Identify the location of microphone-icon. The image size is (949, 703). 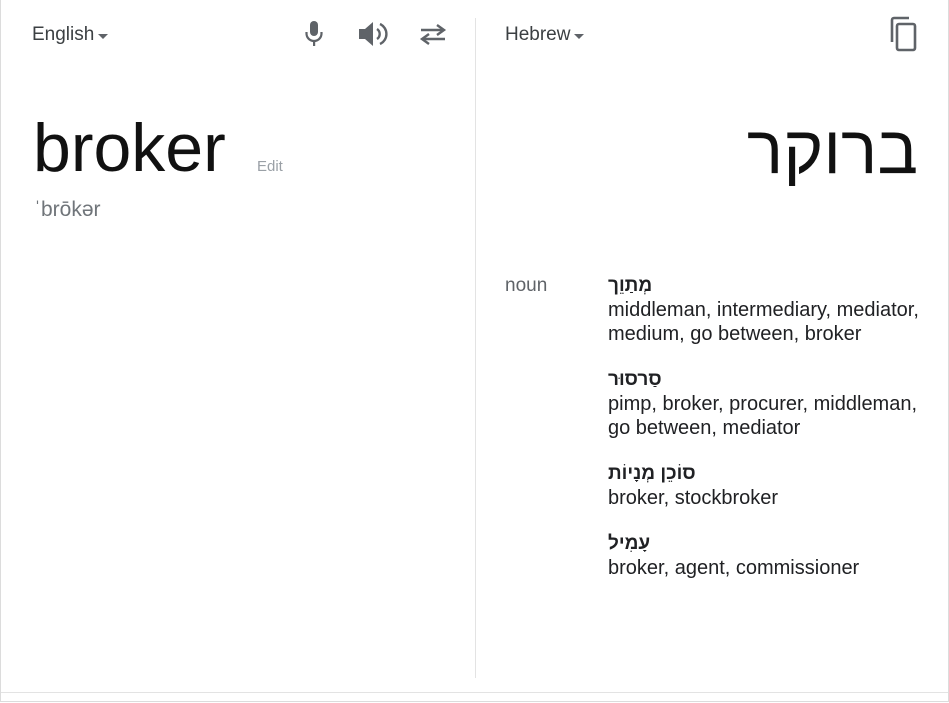
(314, 33).